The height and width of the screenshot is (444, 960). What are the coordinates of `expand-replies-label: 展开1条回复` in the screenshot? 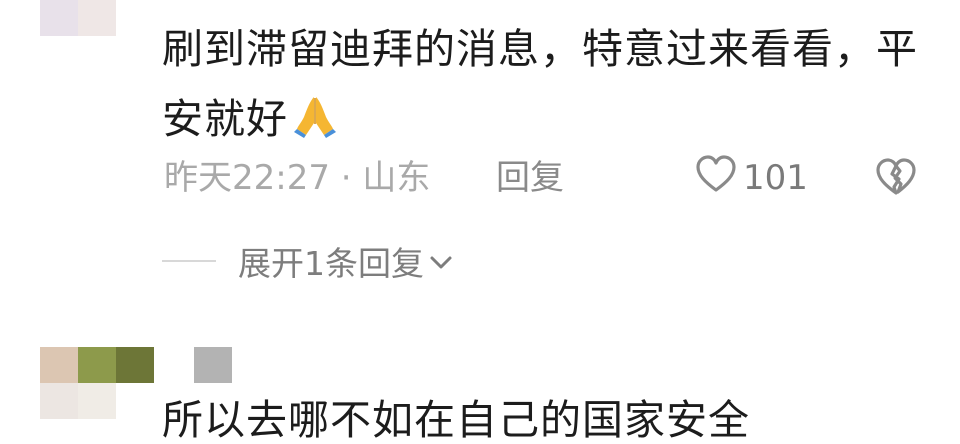 It's located at (331, 263).